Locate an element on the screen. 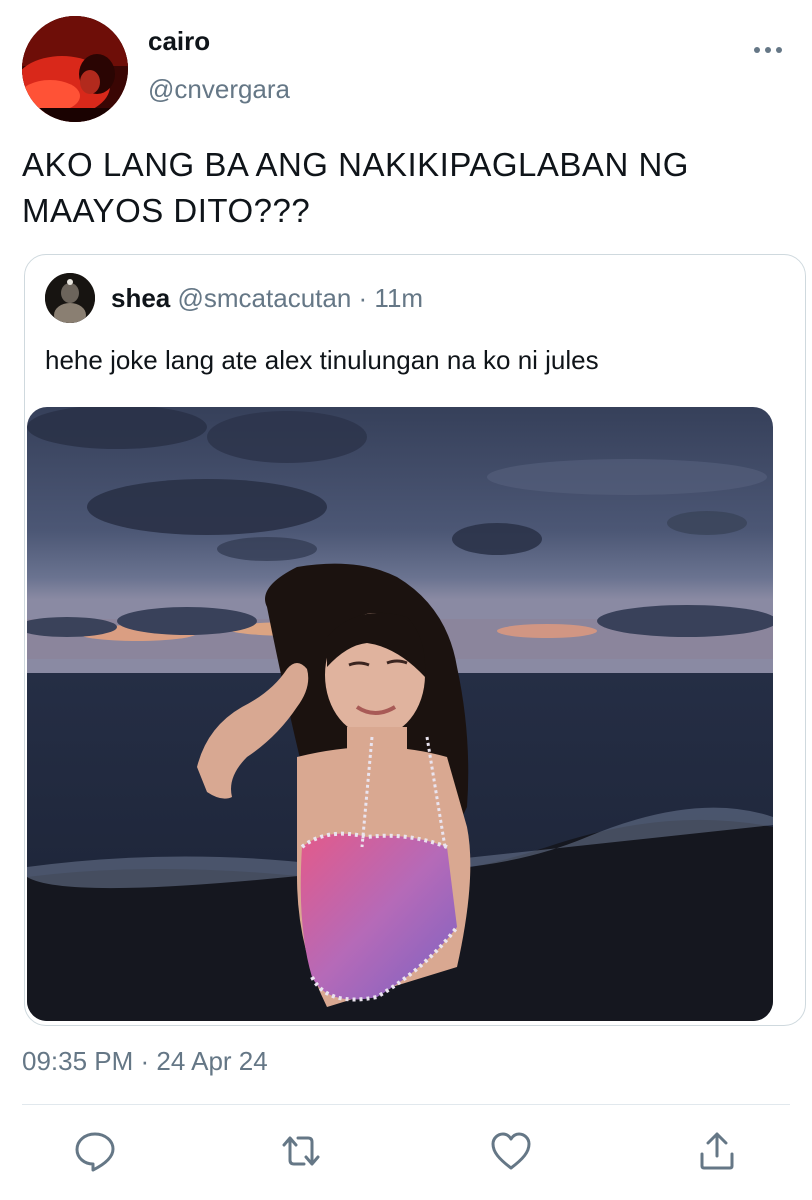 This screenshot has height=1200, width=812. author-name: cairo is located at coordinates (219, 41).